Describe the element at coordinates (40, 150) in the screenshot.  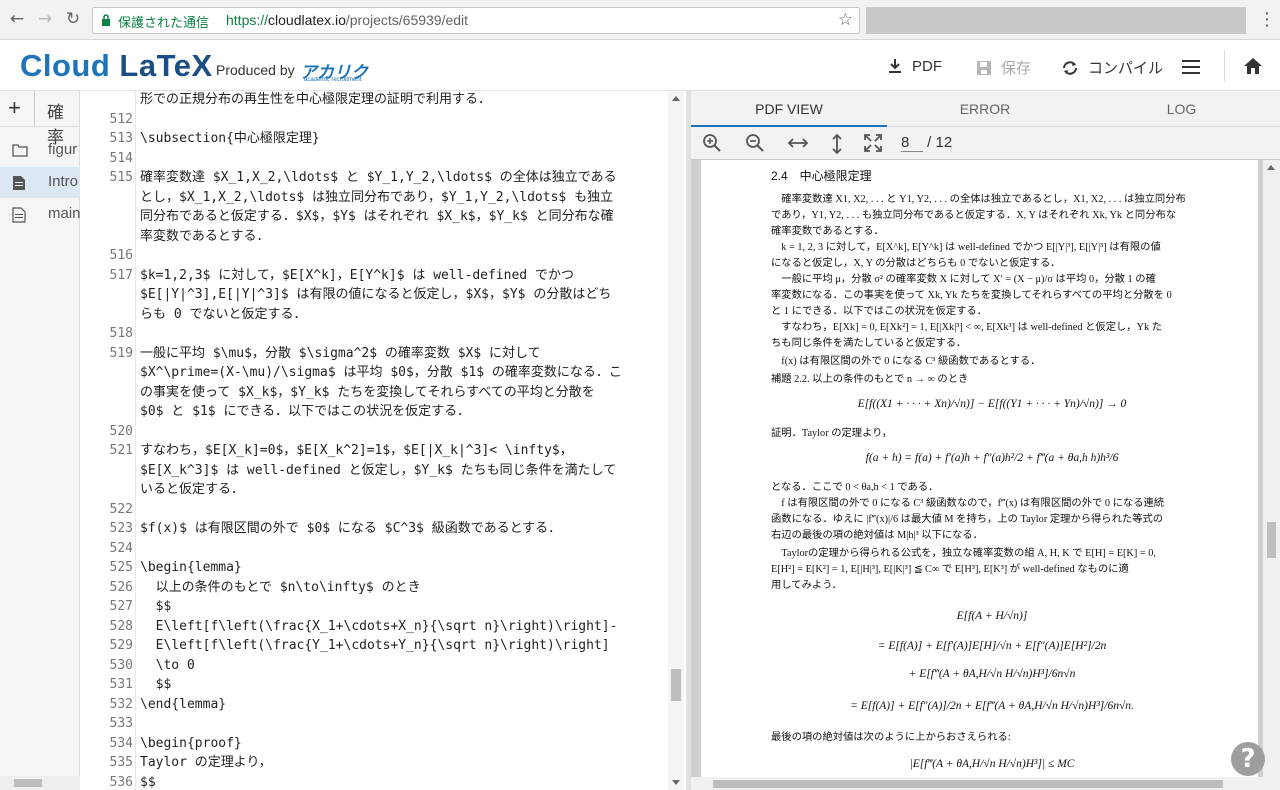
I see `sidebar-item-figures: figur` at that location.